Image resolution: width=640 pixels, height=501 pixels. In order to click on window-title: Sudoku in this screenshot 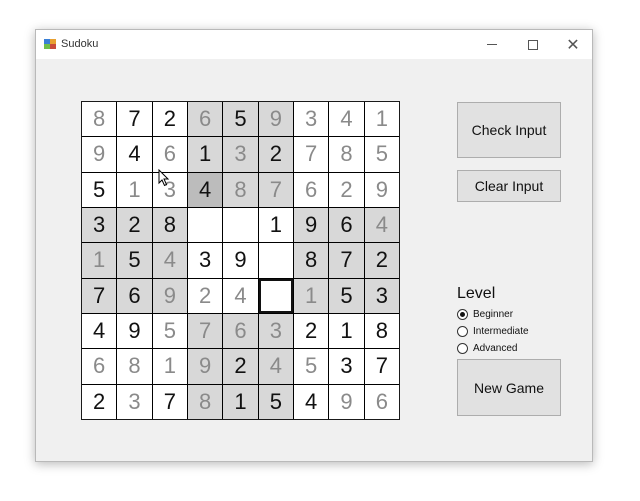, I will do `click(80, 44)`.